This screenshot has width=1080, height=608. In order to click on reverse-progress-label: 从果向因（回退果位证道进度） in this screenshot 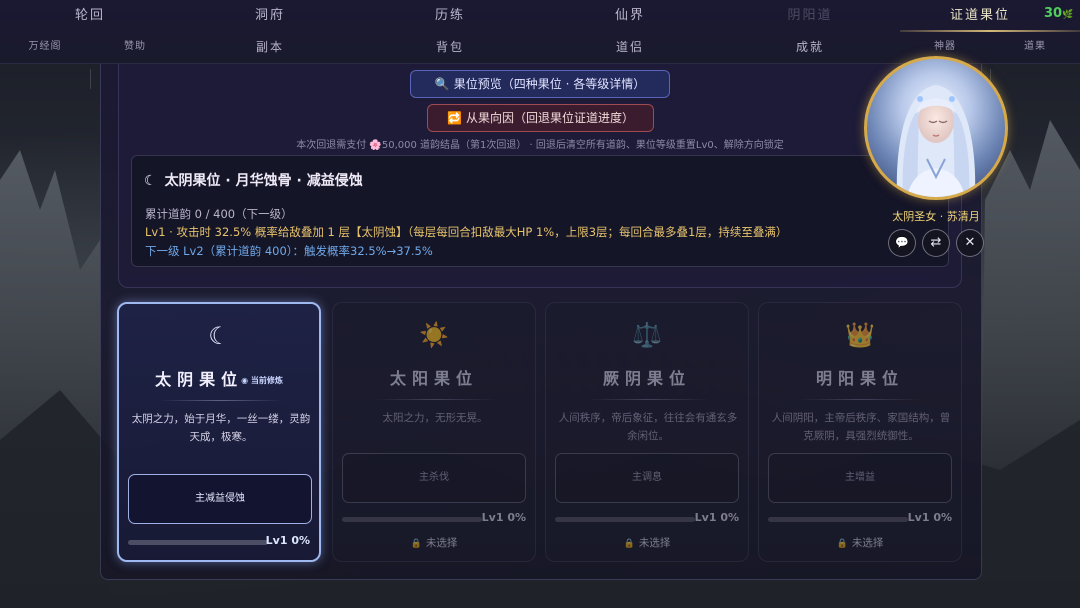, I will do `click(549, 118)`.